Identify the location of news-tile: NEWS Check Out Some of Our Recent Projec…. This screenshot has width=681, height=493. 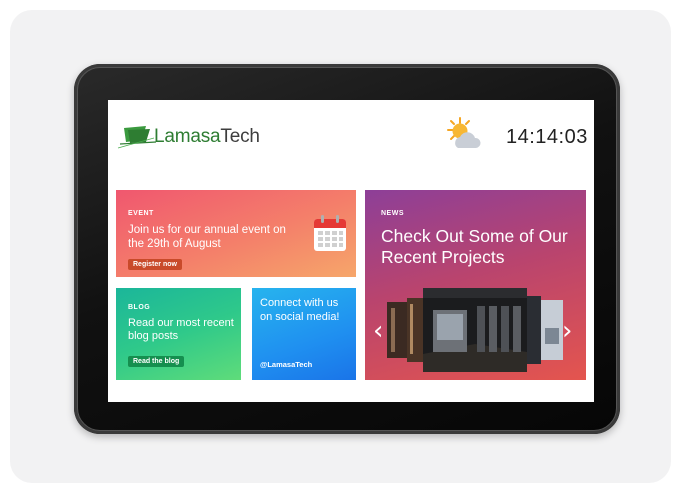
(475, 285).